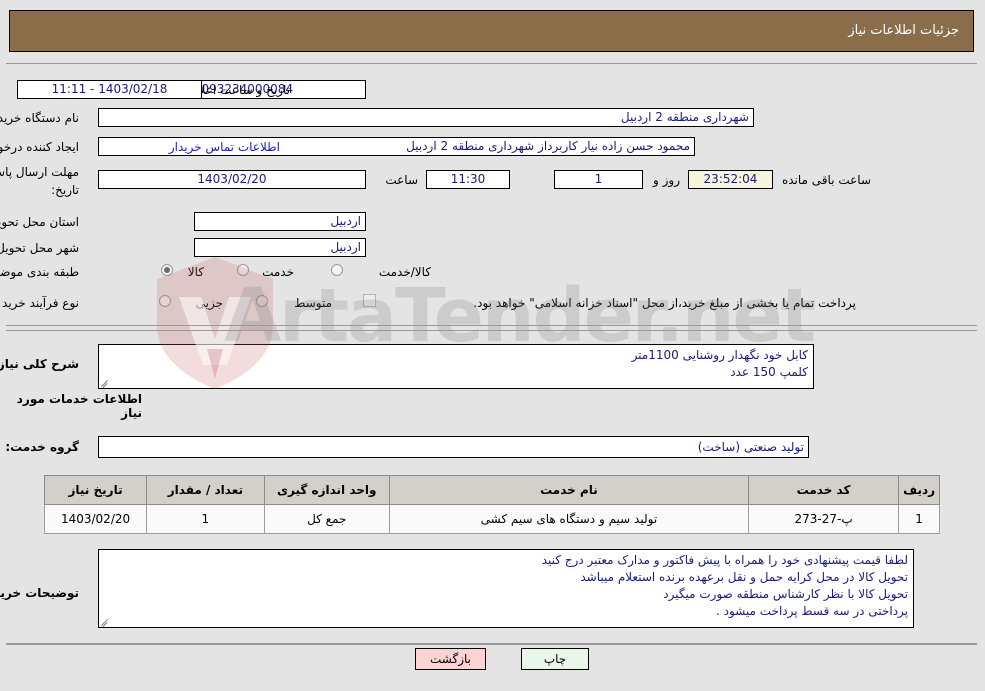 This screenshot has width=985, height=691. What do you see at coordinates (327, 519) in the screenshot?
I see `cell-unit: جمع کل` at bounding box center [327, 519].